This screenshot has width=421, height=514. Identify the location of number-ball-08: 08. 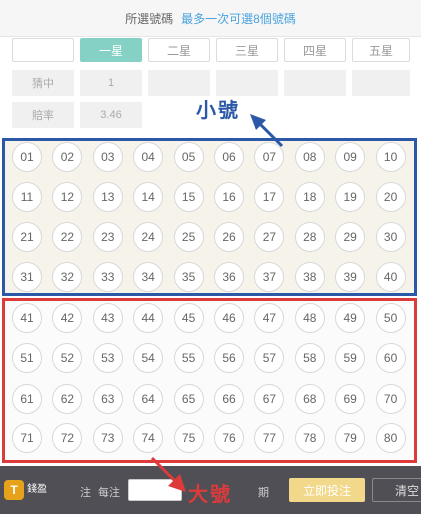
(309, 157).